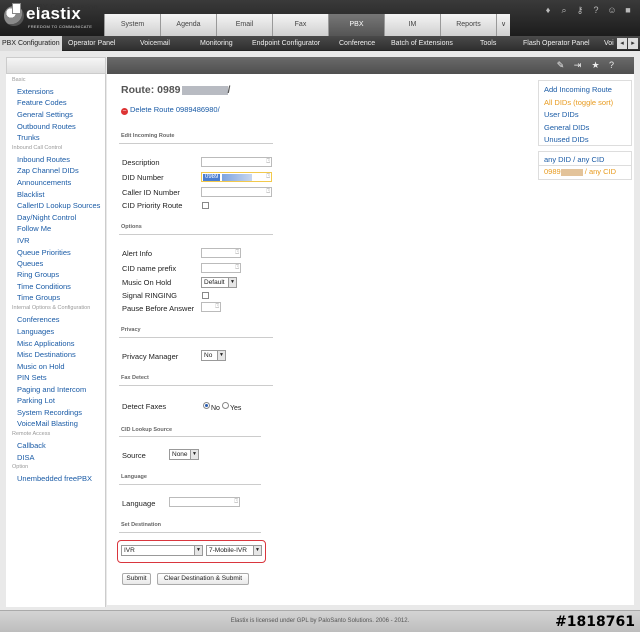  Describe the element at coordinates (162, 550) in the screenshot. I see `destination-type-select: IVR ▼` at that location.